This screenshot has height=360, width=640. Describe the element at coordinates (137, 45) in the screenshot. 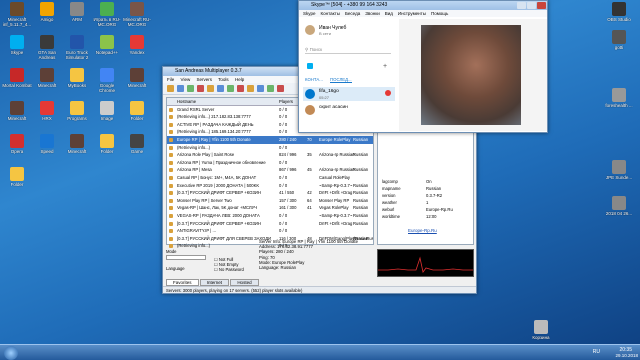

I see `desktop-icon: Yandex` at that location.